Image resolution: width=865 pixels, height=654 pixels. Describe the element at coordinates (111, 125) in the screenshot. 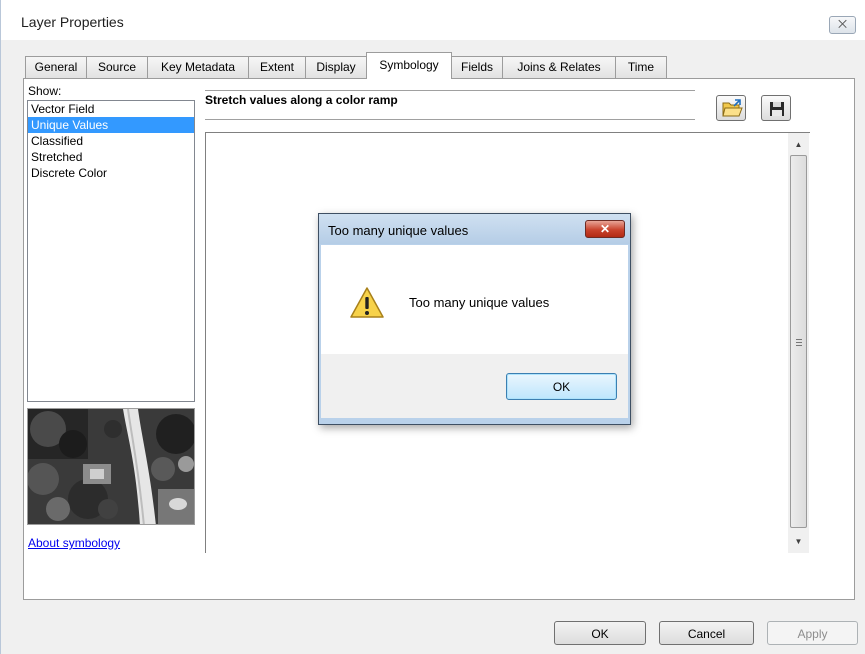

I see `renderer-item-unique-values: Unique Values` at that location.